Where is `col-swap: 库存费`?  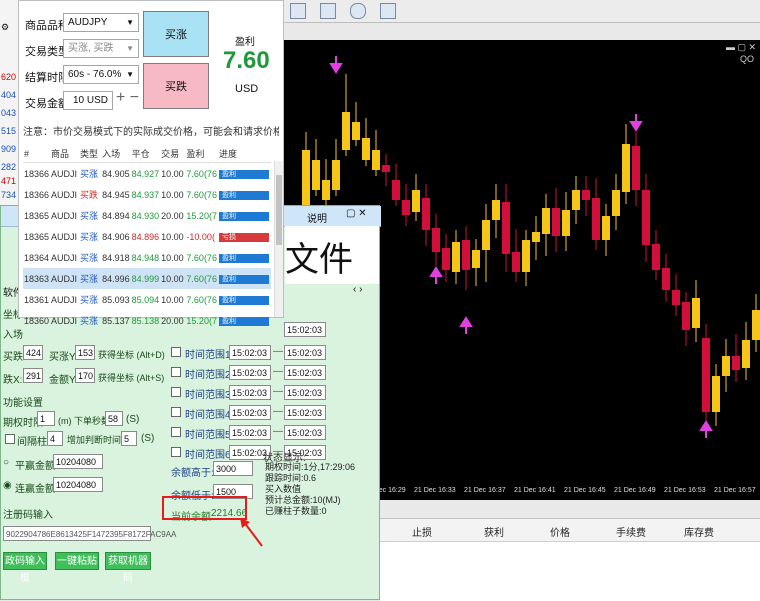 col-swap: 库存费 is located at coordinates (699, 531).